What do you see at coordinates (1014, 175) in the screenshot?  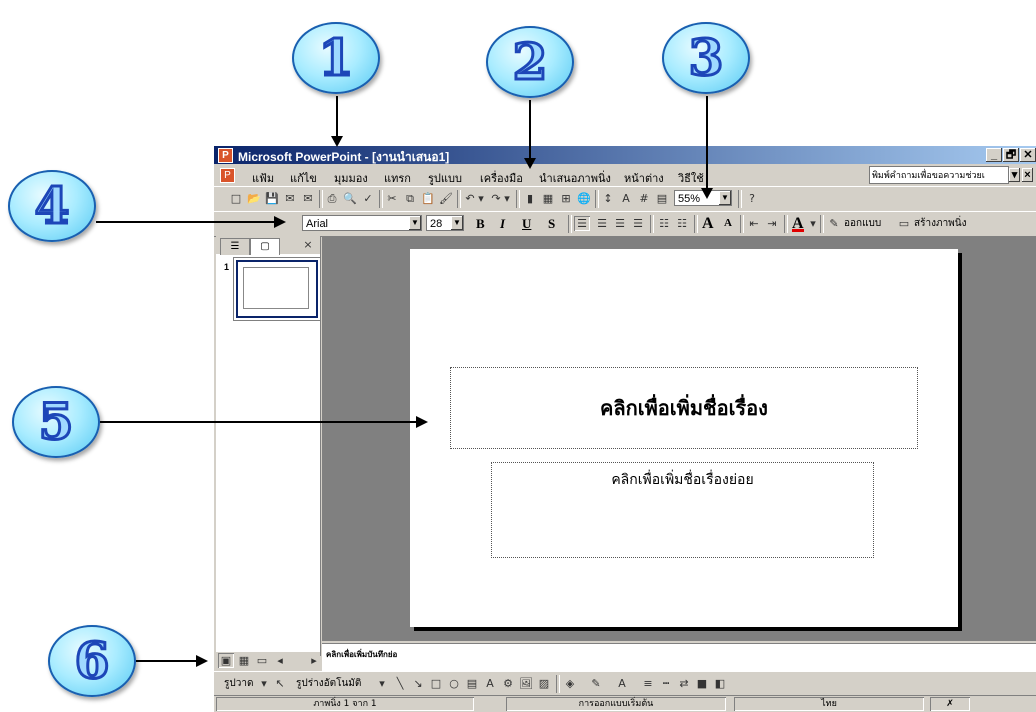 I see `help-dropdown-button: ▾` at bounding box center [1014, 175].